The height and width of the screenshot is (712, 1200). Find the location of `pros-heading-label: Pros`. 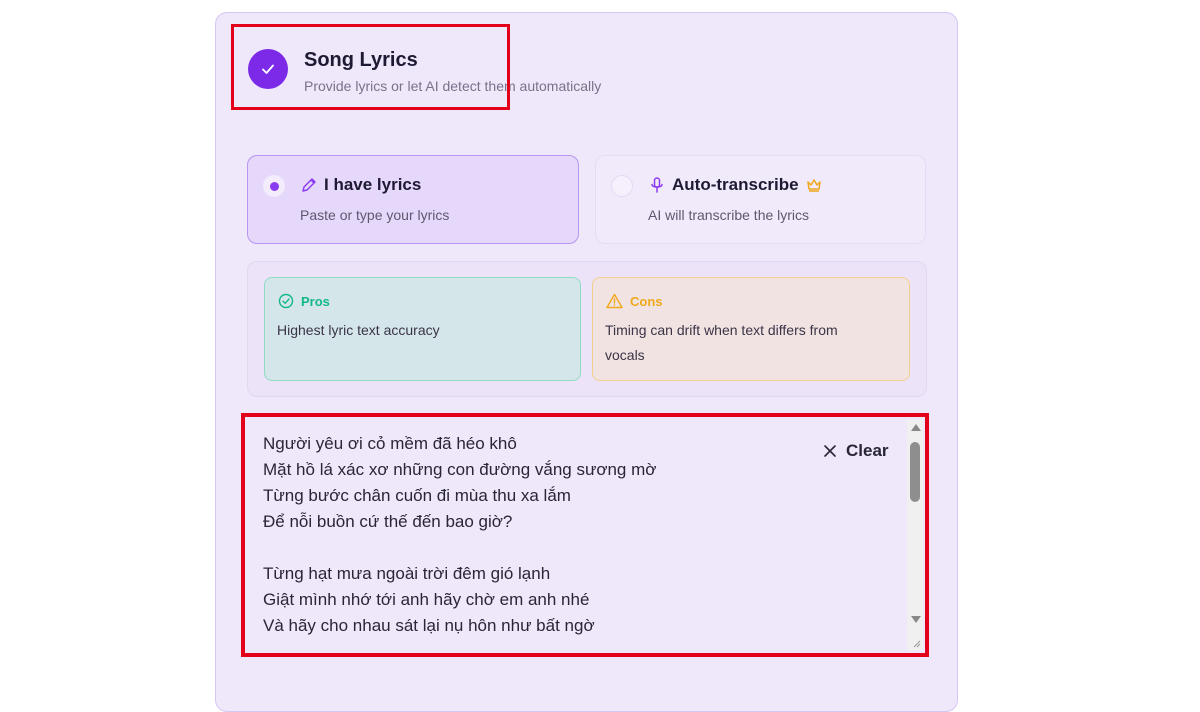

pros-heading-label: Pros is located at coordinates (315, 301).